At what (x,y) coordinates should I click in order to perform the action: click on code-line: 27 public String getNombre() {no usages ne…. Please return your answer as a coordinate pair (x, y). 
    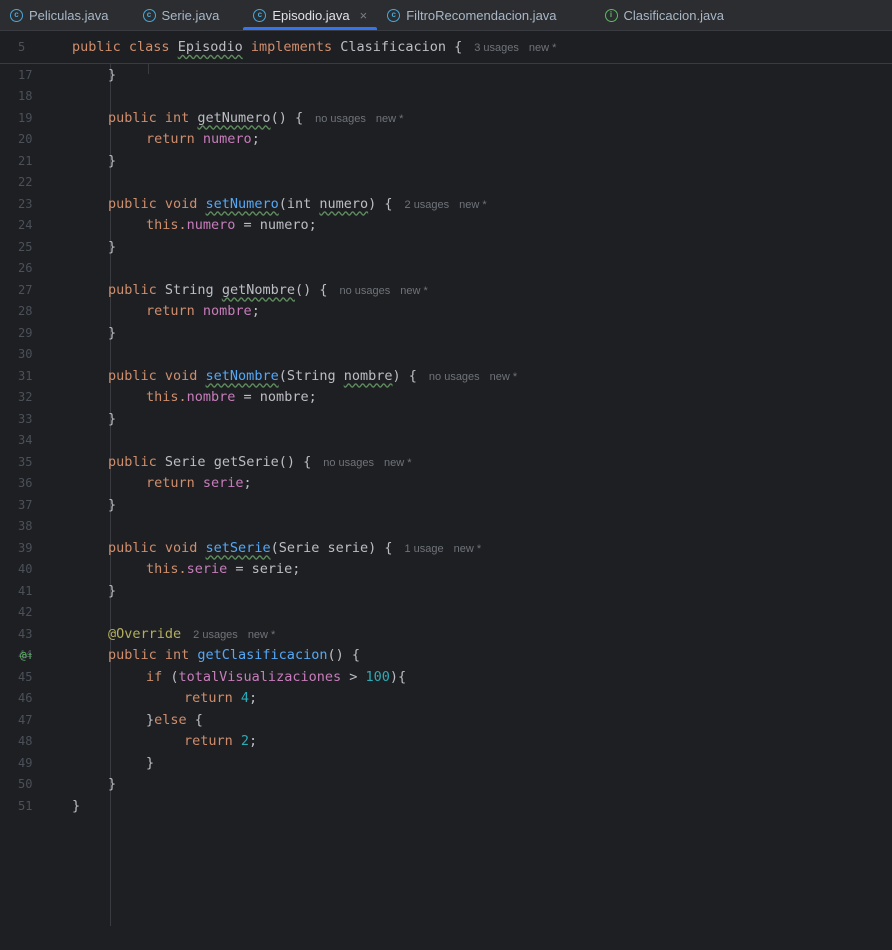
    Looking at the image, I should click on (446, 290).